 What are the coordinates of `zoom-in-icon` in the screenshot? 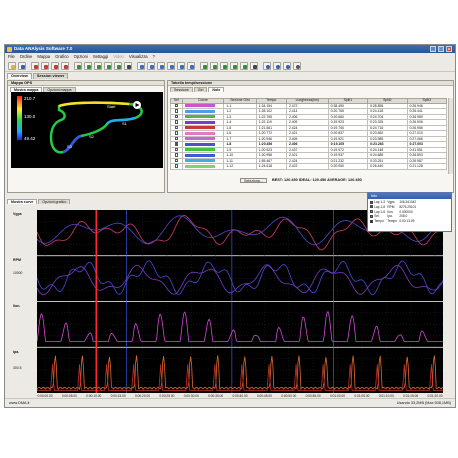 It's located at (78, 66).